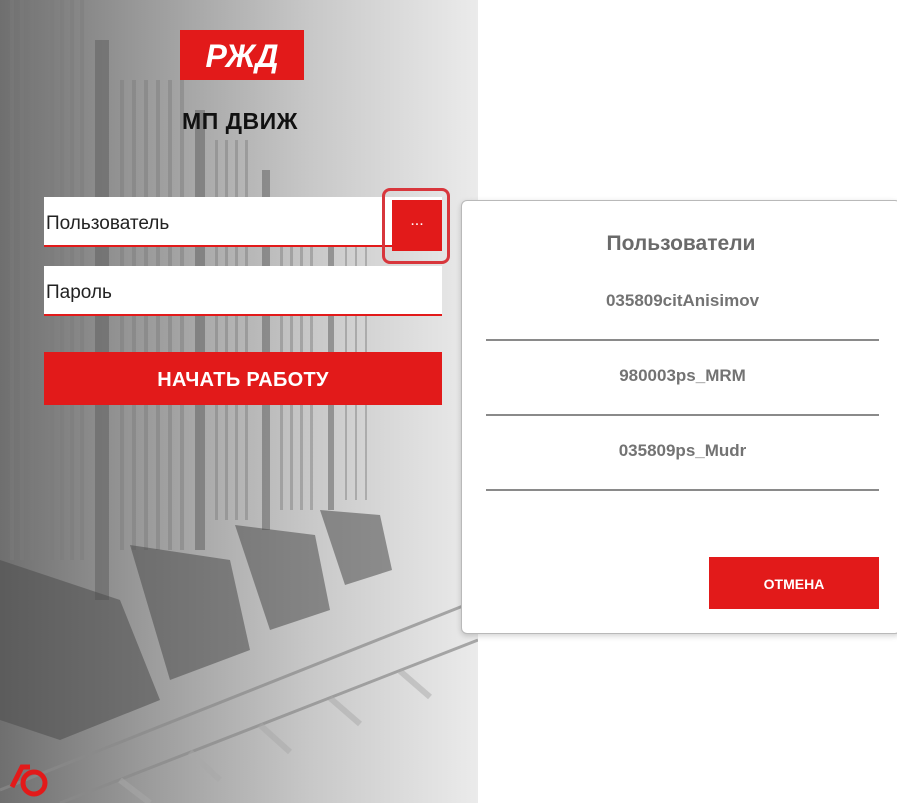  I want to click on dialog-title: Пользователи, so click(681, 243).